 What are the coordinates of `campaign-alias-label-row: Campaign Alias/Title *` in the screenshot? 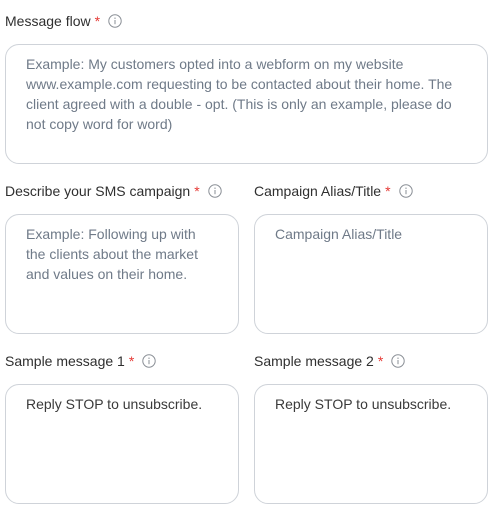 It's located at (333, 191).